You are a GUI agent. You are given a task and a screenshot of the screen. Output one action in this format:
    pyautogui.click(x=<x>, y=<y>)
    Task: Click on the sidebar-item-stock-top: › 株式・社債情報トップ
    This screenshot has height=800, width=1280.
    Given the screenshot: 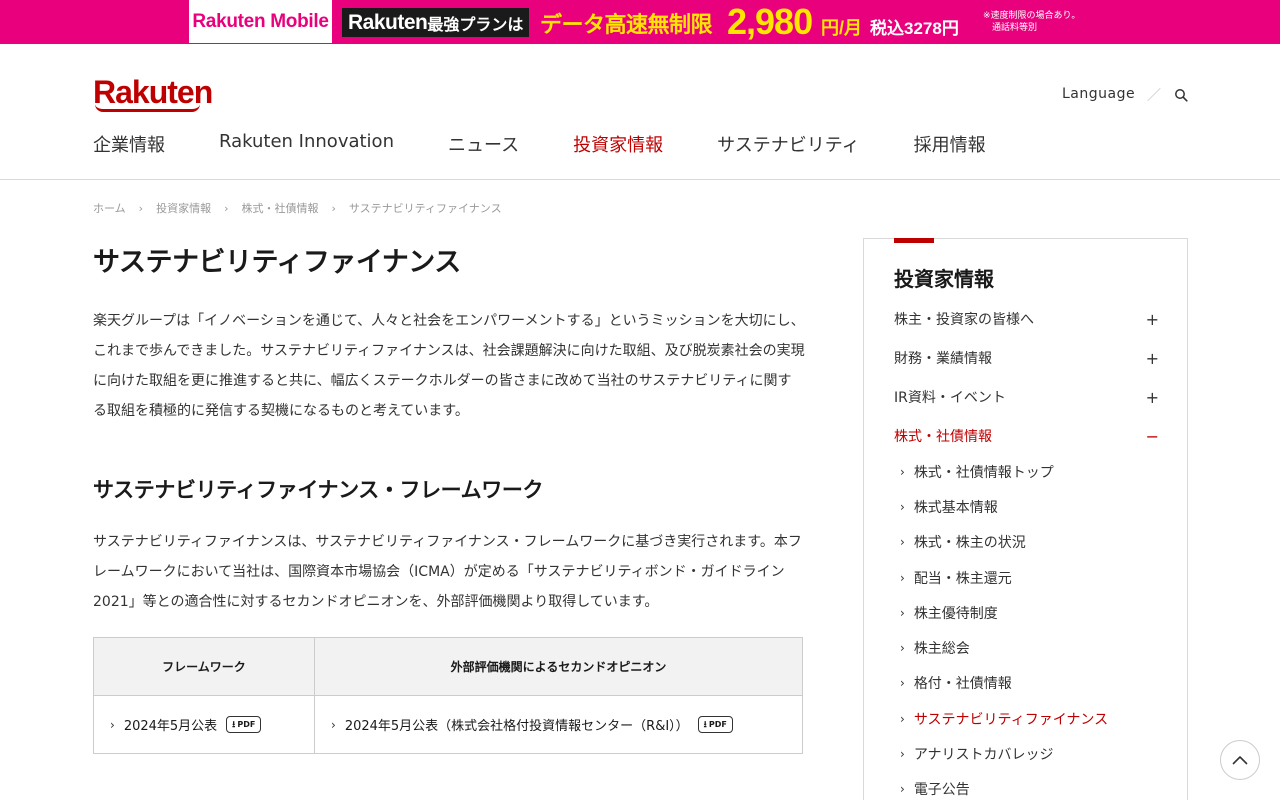 What is the action you would take?
    pyautogui.click(x=977, y=472)
    